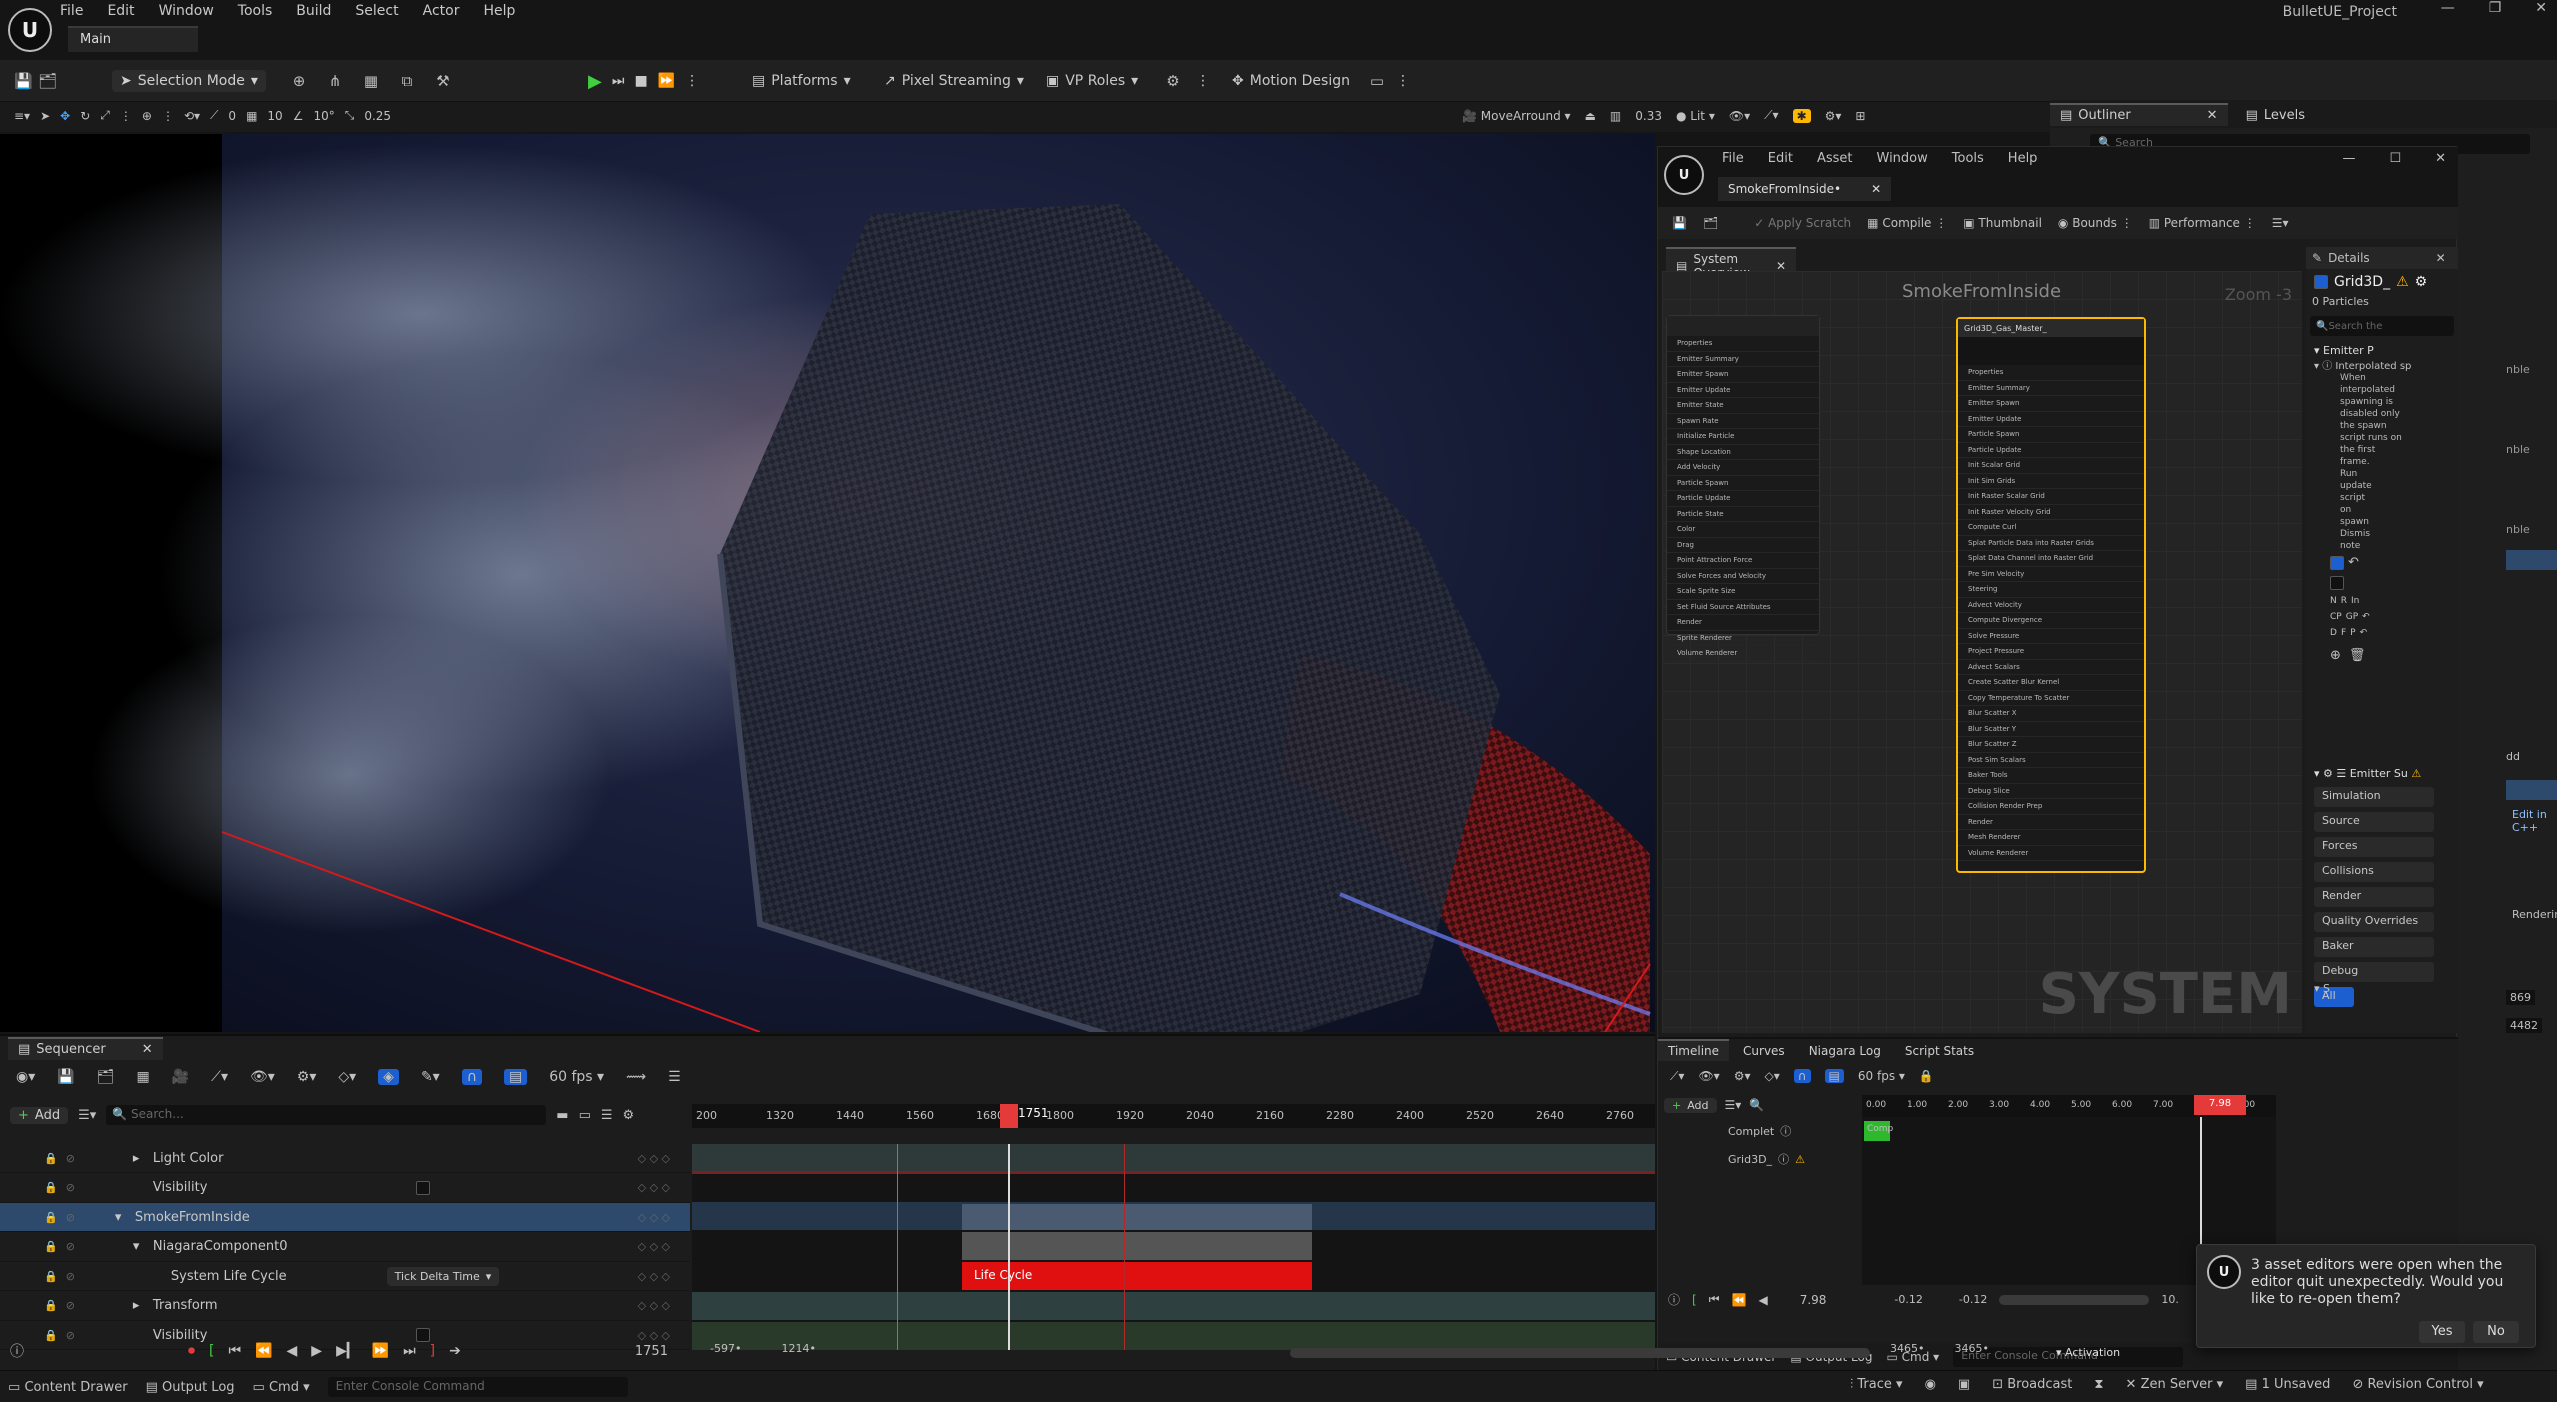 The image size is (2557, 1402). What do you see at coordinates (1835, 158) in the screenshot?
I see `niagara-menu-item-asset: Asset` at bounding box center [1835, 158].